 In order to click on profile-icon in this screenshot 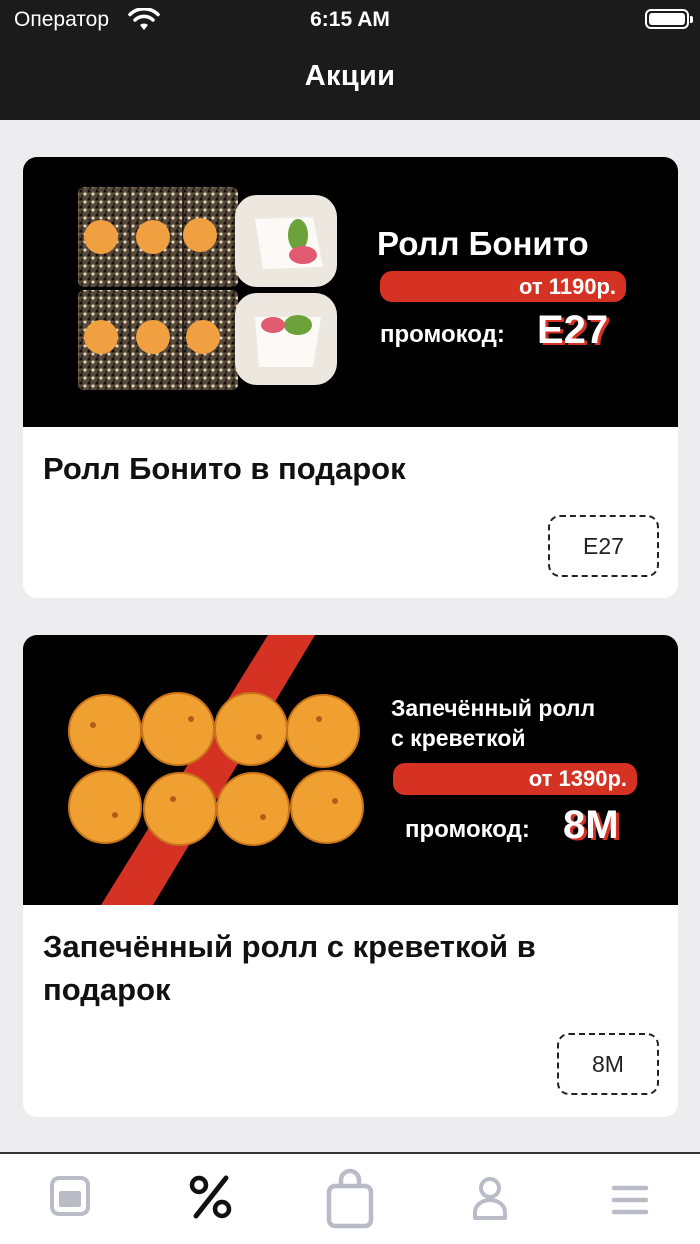, I will do `click(490, 1198)`.